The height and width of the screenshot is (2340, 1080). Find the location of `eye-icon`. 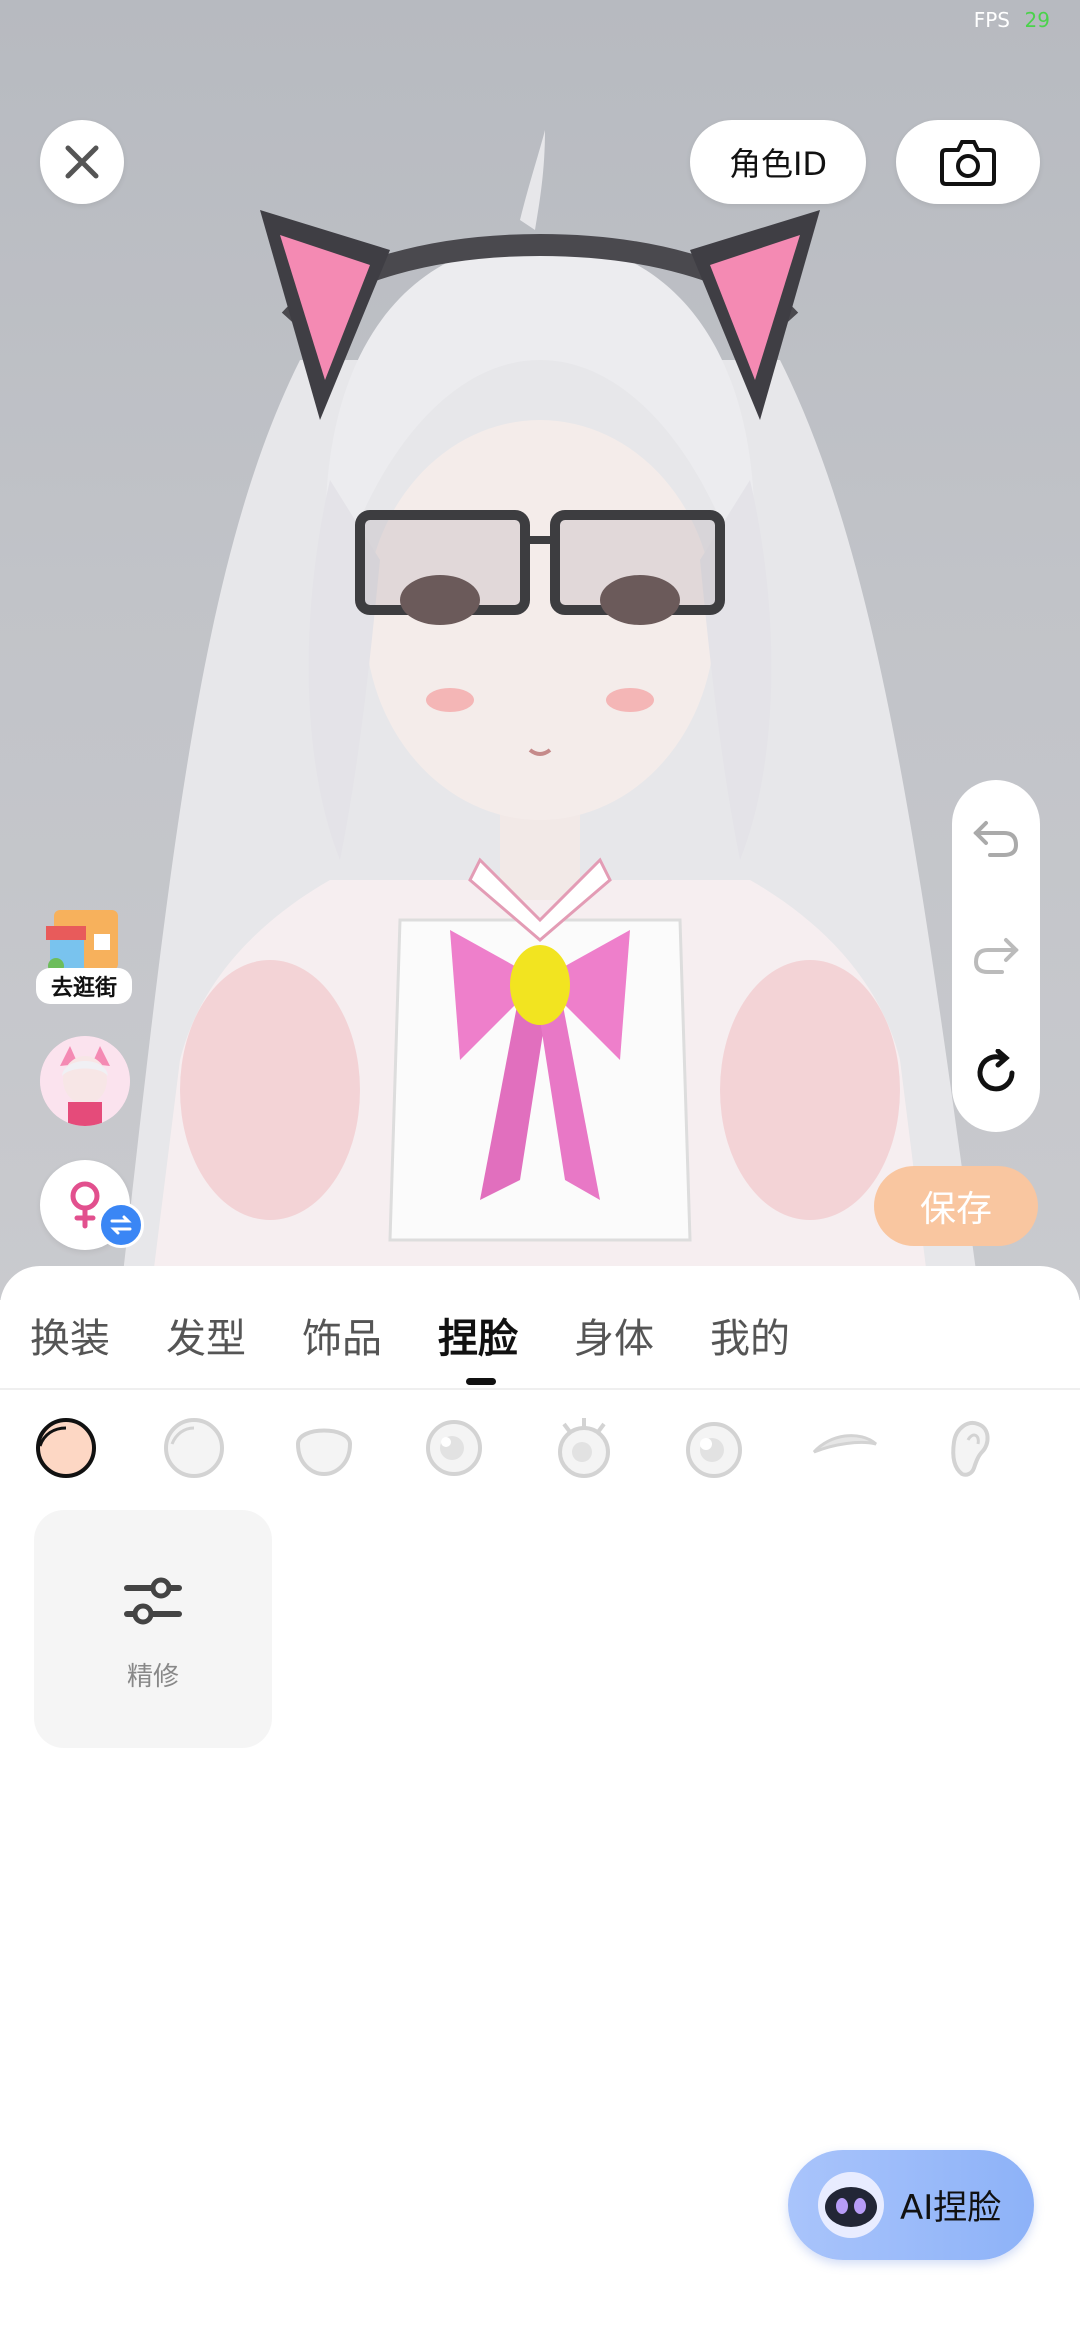

eye-icon is located at coordinates (454, 1448).